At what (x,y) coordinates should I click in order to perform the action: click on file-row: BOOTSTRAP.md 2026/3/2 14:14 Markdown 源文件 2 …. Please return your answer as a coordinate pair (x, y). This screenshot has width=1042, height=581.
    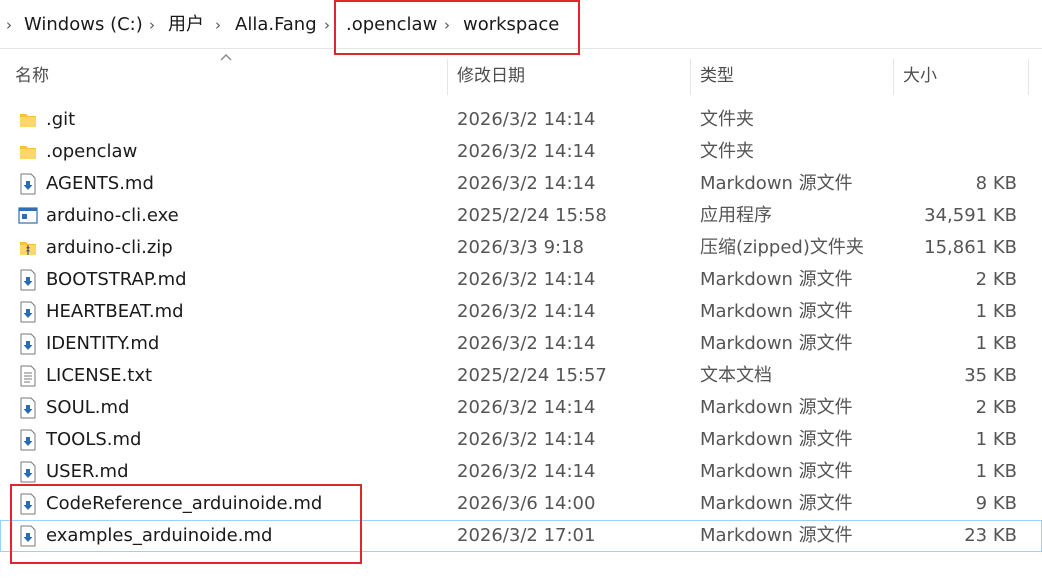
    Looking at the image, I should click on (521, 280).